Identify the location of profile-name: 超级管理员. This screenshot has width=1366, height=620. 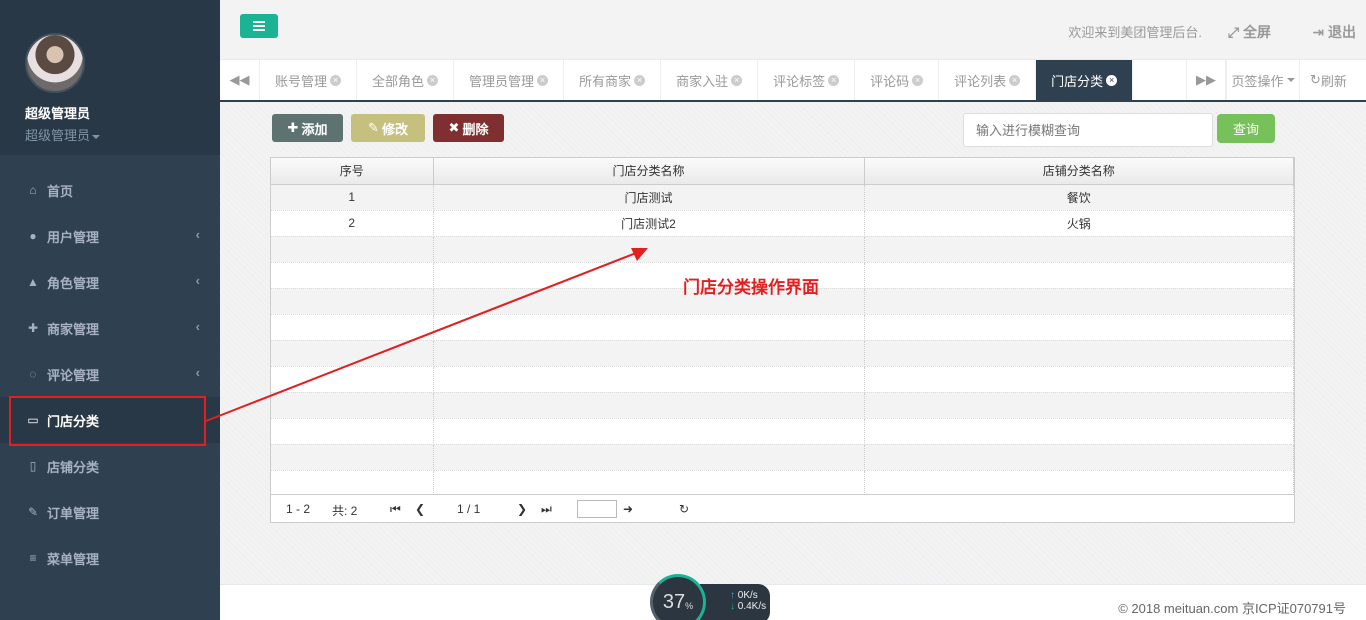
(58, 113).